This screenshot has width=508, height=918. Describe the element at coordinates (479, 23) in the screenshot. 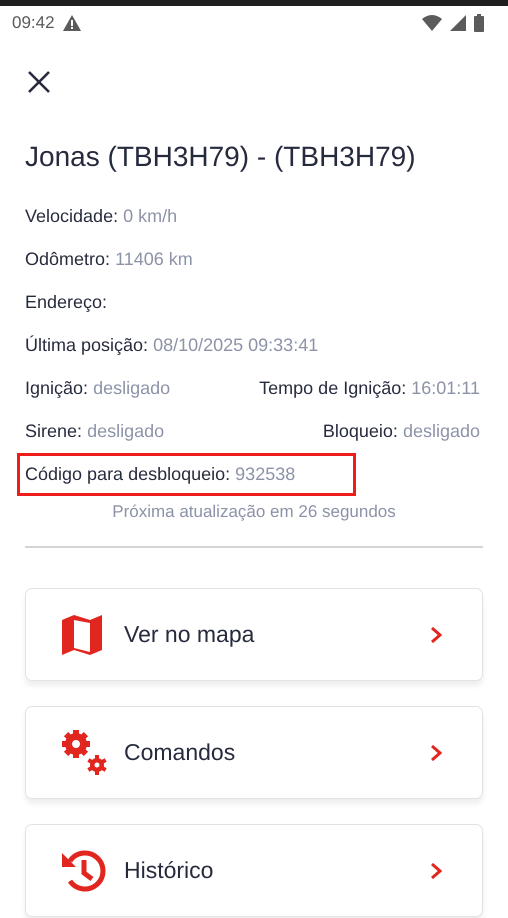

I see `battery-icon` at that location.